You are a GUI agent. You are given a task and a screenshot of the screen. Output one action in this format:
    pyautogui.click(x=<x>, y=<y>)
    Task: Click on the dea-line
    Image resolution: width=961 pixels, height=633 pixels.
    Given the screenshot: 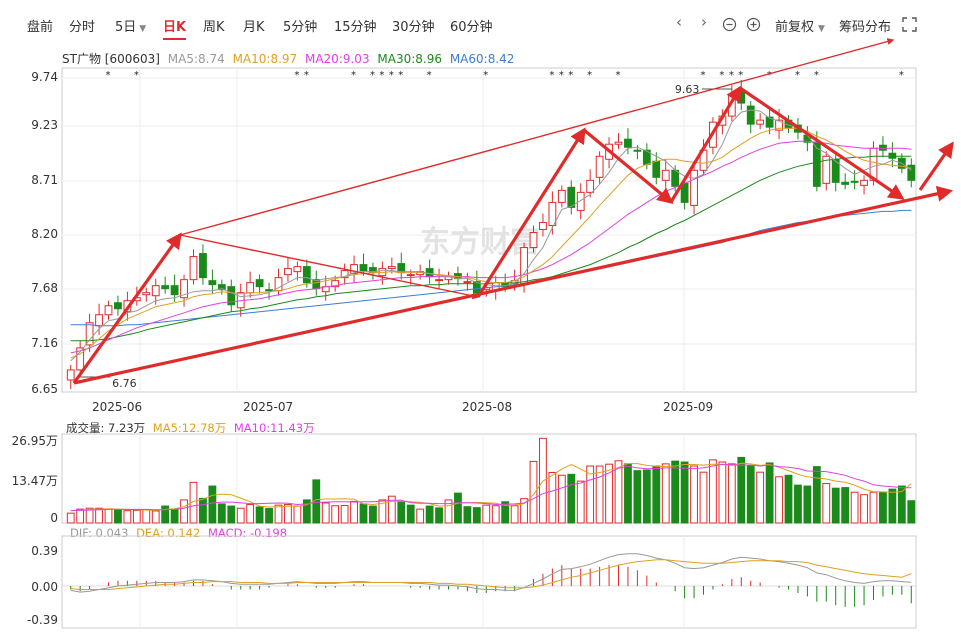 What is the action you would take?
    pyautogui.click(x=491, y=574)
    